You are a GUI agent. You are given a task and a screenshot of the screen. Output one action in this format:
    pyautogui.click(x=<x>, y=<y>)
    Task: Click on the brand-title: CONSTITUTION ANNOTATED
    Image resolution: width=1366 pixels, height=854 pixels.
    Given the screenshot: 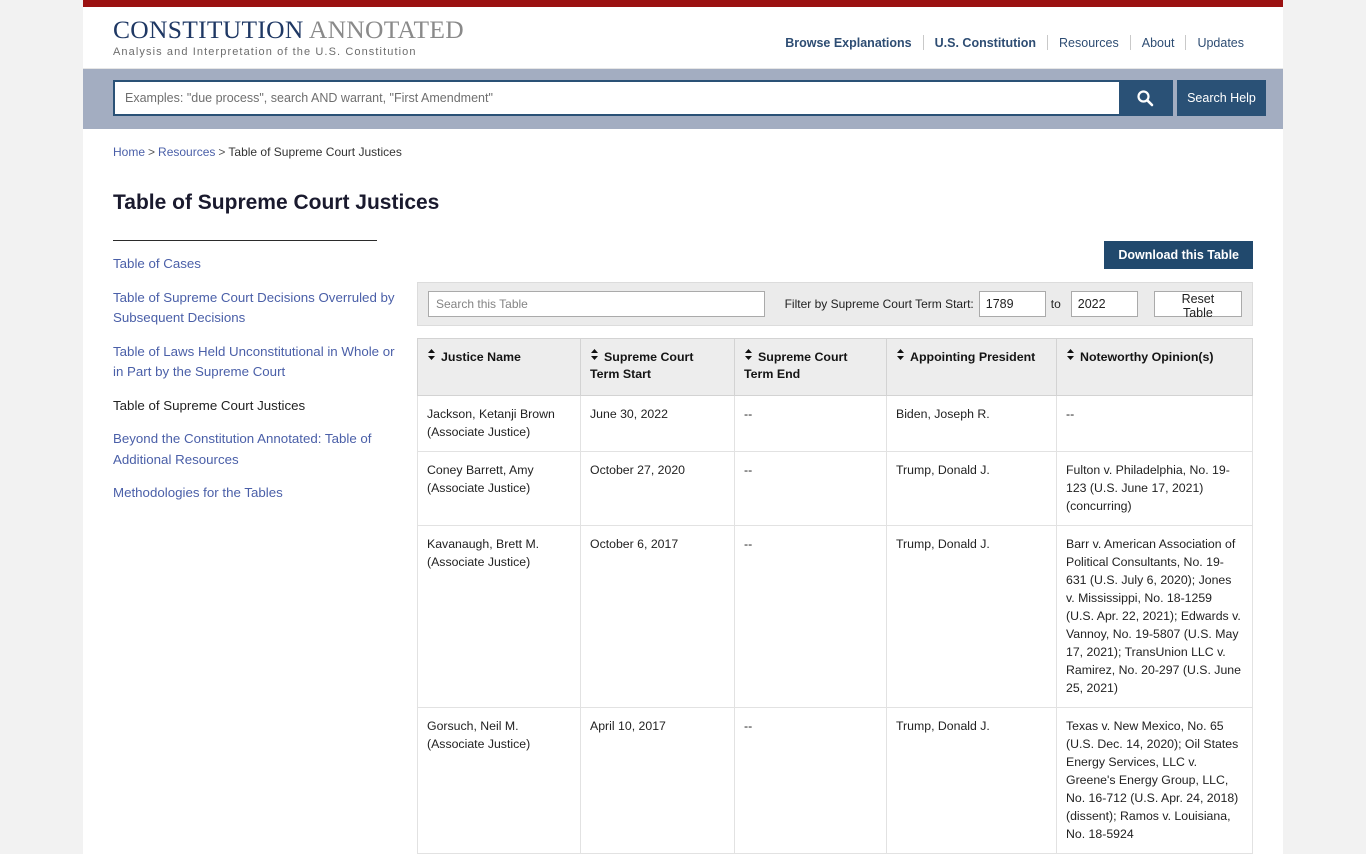 What is the action you would take?
    pyautogui.click(x=288, y=29)
    